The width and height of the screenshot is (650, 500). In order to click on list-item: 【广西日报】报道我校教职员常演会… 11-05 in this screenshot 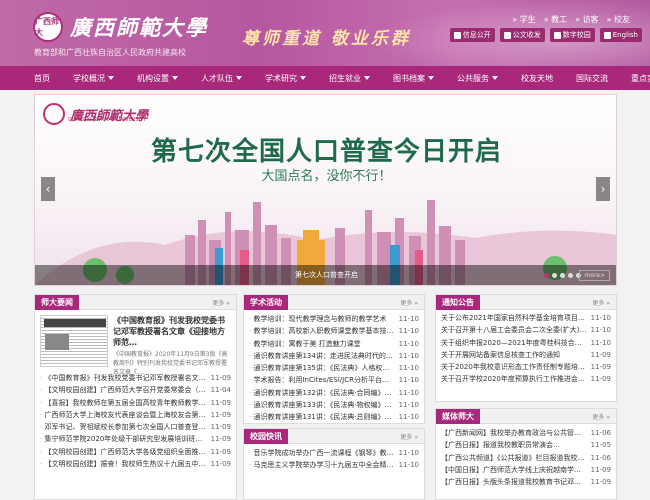, I will do `click(526, 445)`.